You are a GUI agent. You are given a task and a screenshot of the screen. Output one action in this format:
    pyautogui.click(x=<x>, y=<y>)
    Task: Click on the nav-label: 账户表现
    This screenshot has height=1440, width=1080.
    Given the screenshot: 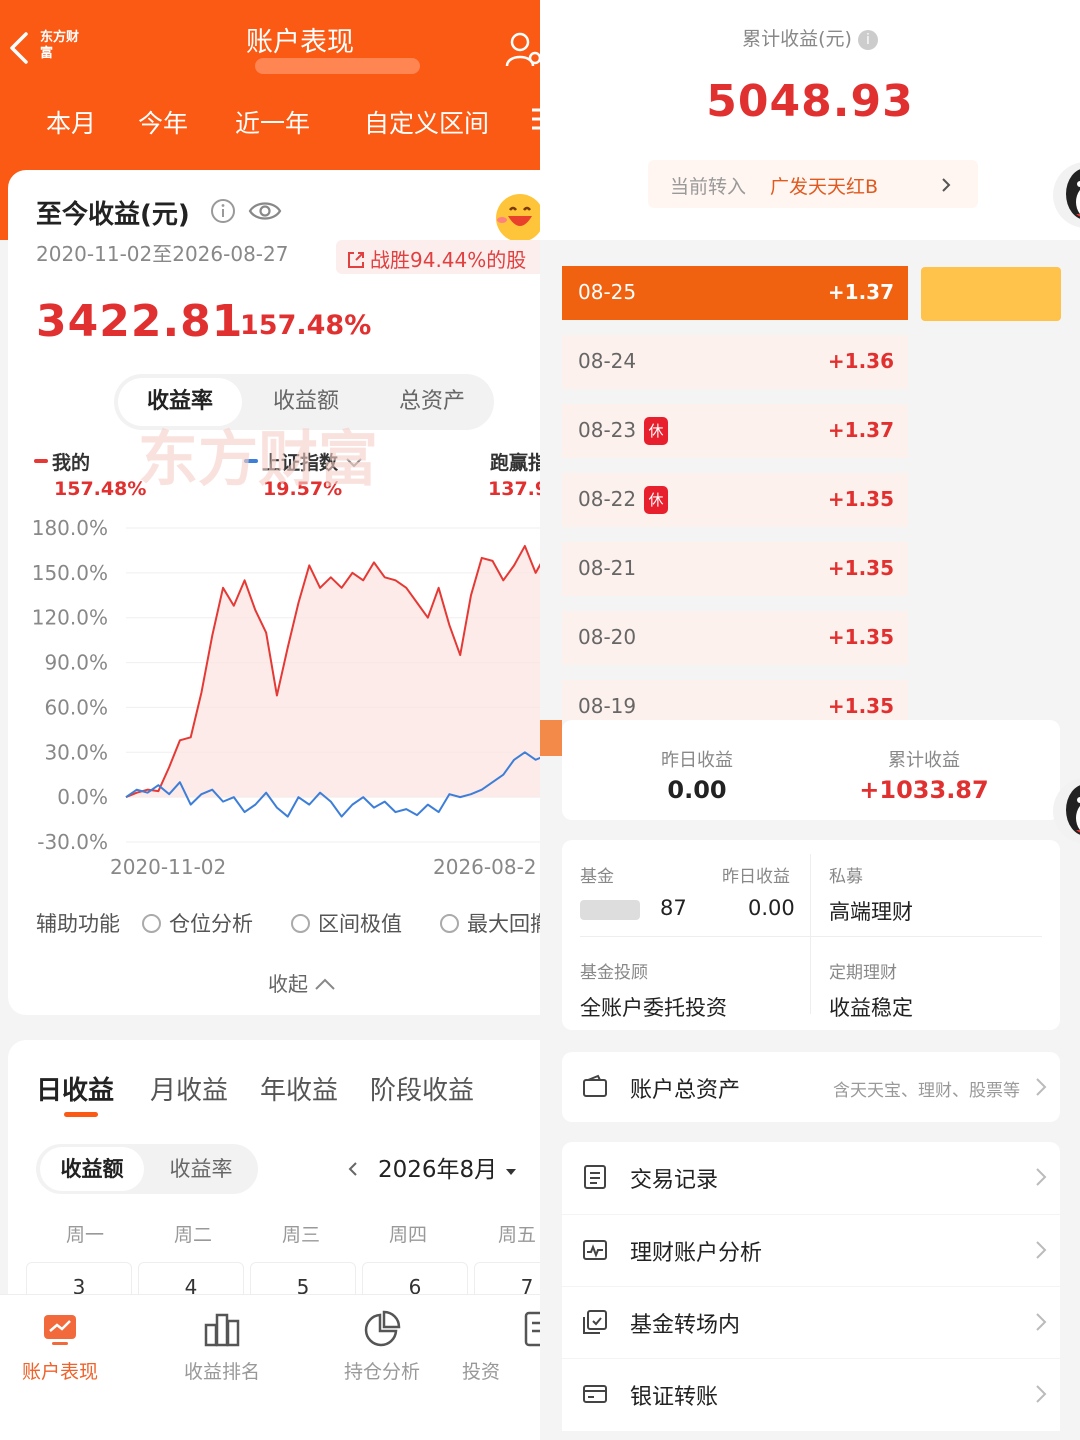 What is the action you would take?
    pyautogui.click(x=59, y=1372)
    